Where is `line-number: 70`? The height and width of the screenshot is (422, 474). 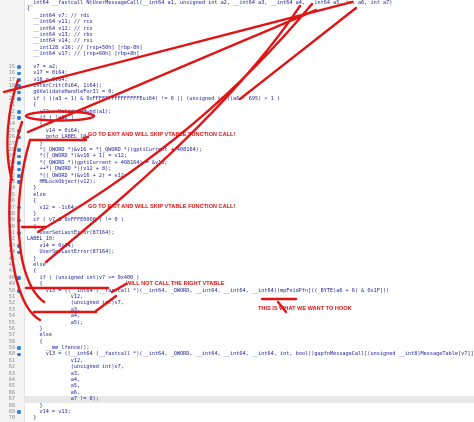
line-number: 70 is located at coordinates (11, 418).